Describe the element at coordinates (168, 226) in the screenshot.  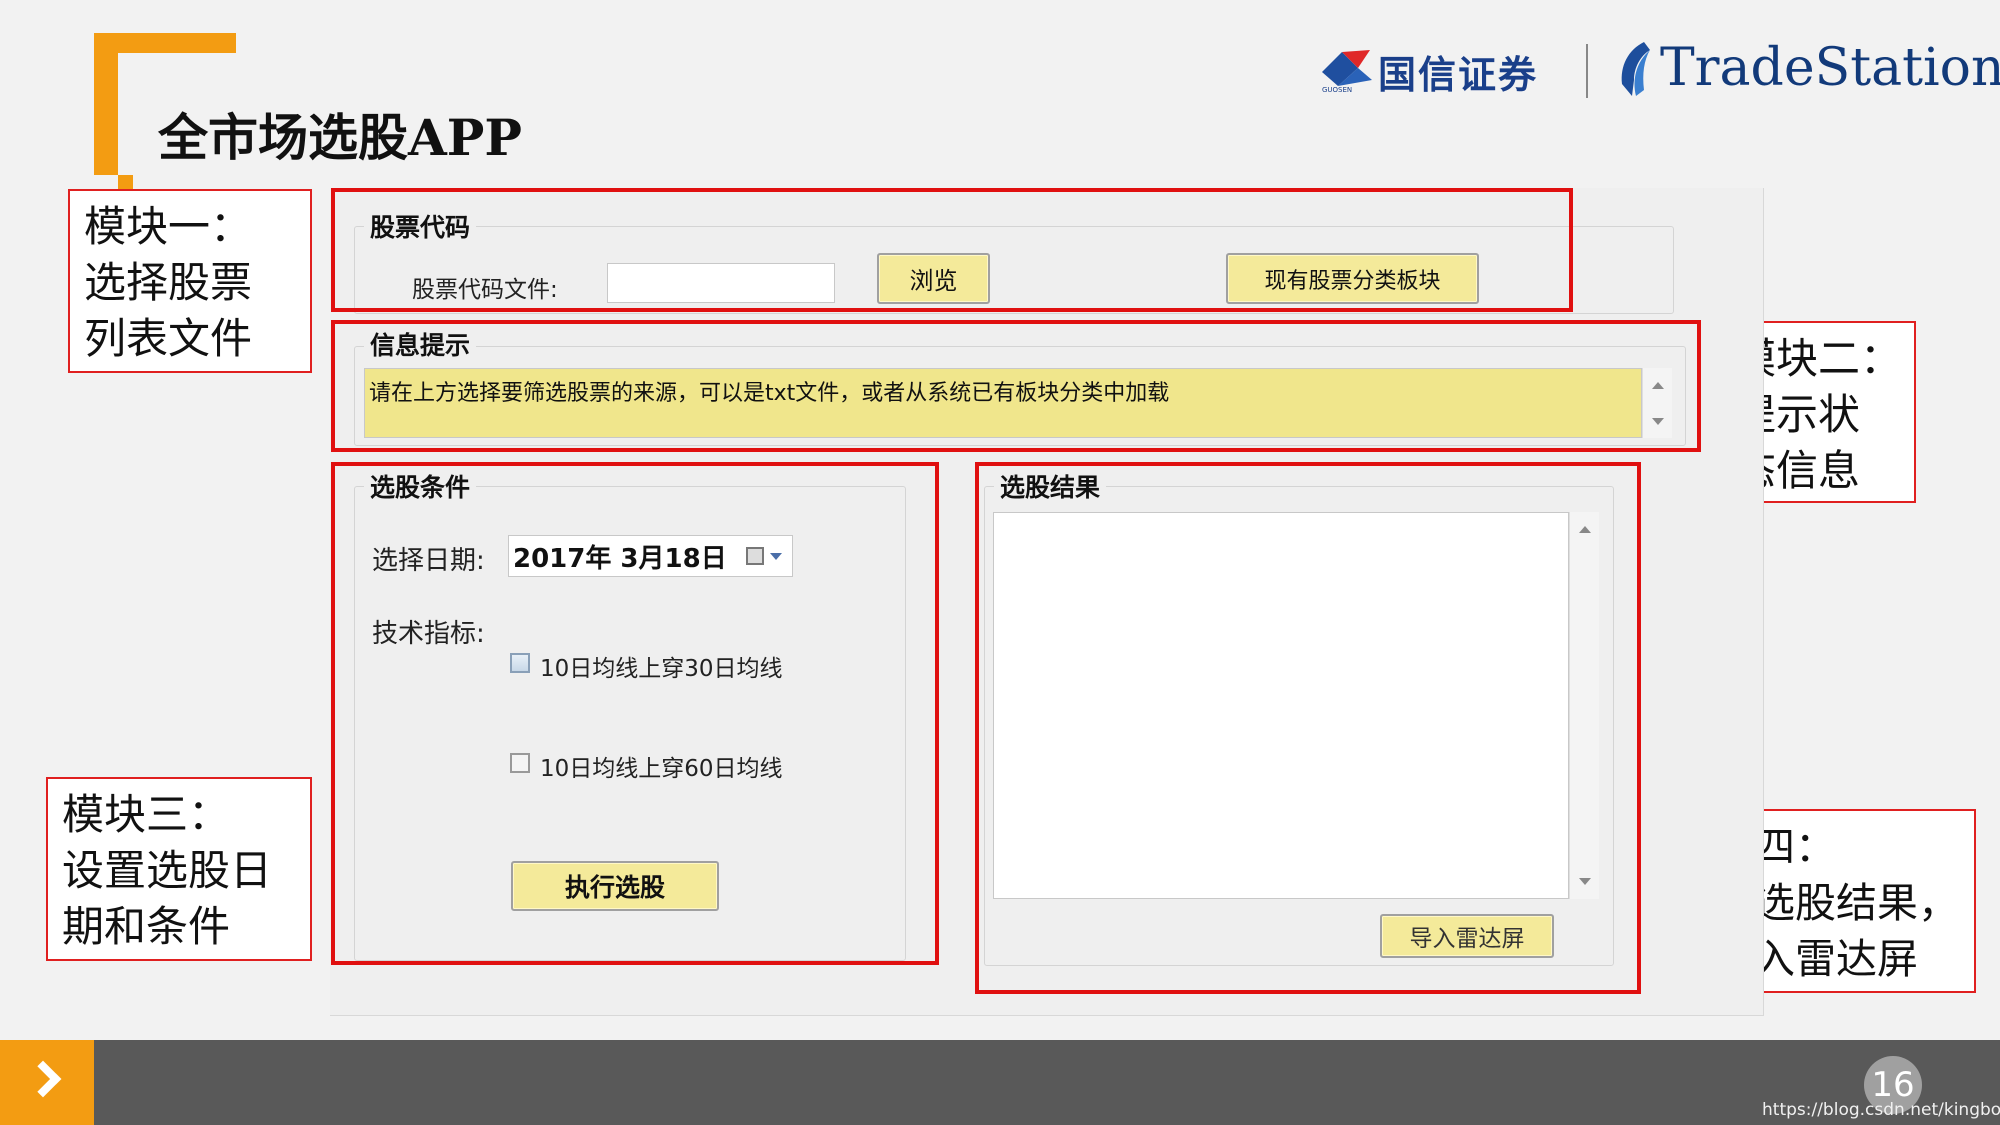
I see `callout-module1-line1: 模块一：` at that location.